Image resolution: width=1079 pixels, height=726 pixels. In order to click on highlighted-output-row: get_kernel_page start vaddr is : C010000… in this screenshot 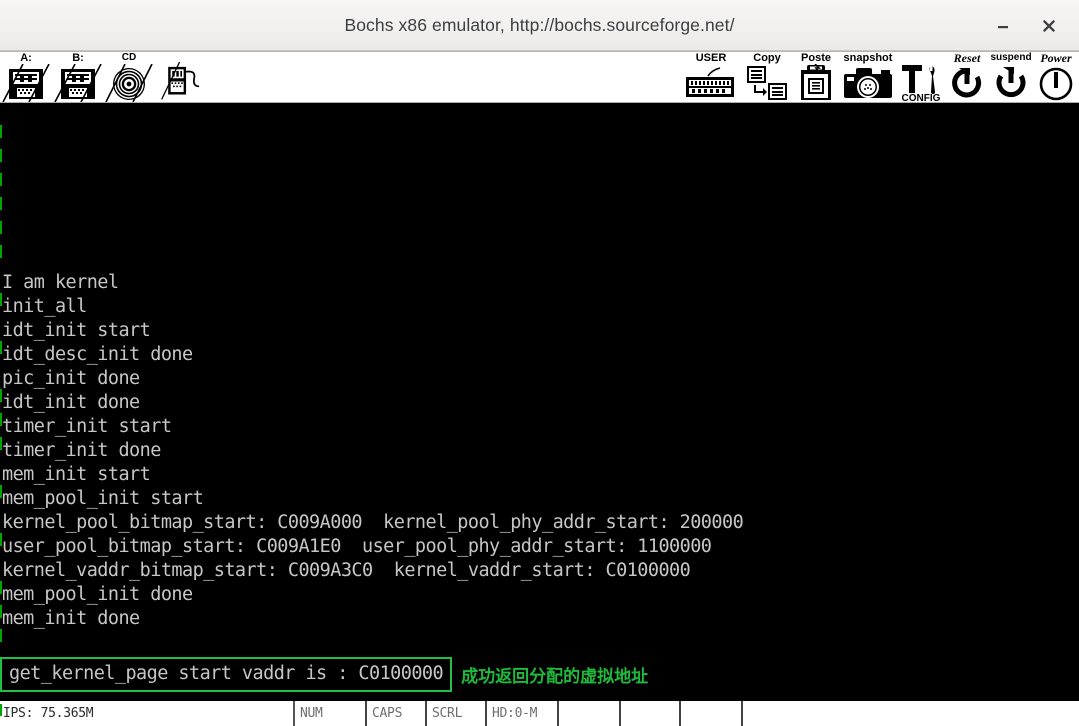, I will do `click(324, 674)`.